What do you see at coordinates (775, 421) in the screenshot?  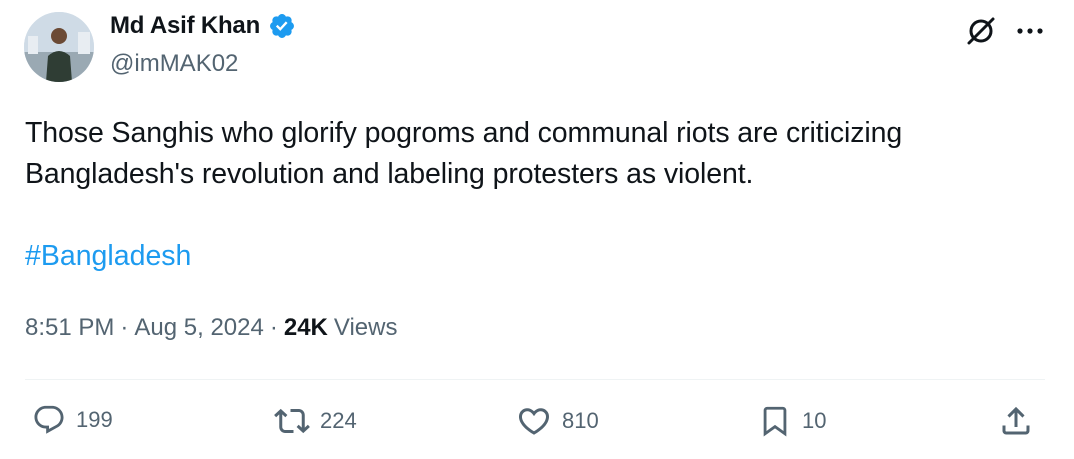 I see `bookmark-icon` at bounding box center [775, 421].